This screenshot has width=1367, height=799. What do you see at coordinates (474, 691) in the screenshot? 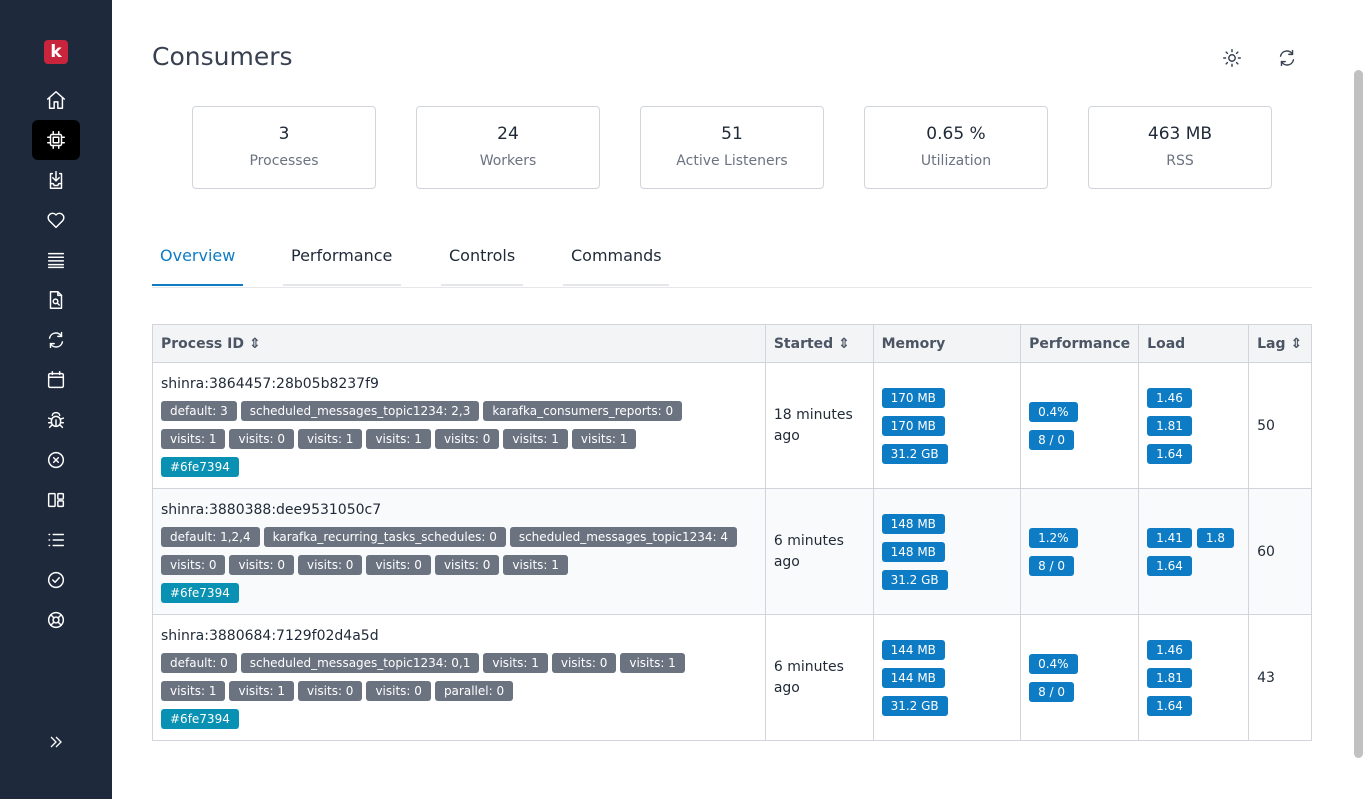
I see `subscription-badge: parallel: 0` at bounding box center [474, 691].